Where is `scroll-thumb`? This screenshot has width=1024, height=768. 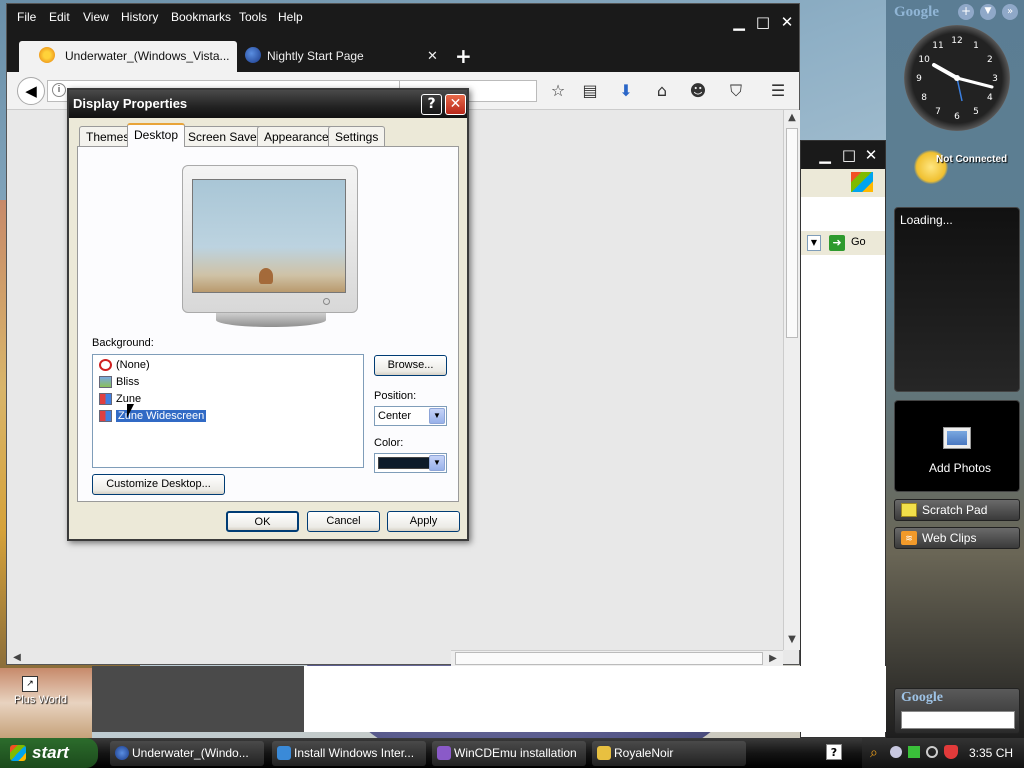
scroll-thumb is located at coordinates (792, 233).